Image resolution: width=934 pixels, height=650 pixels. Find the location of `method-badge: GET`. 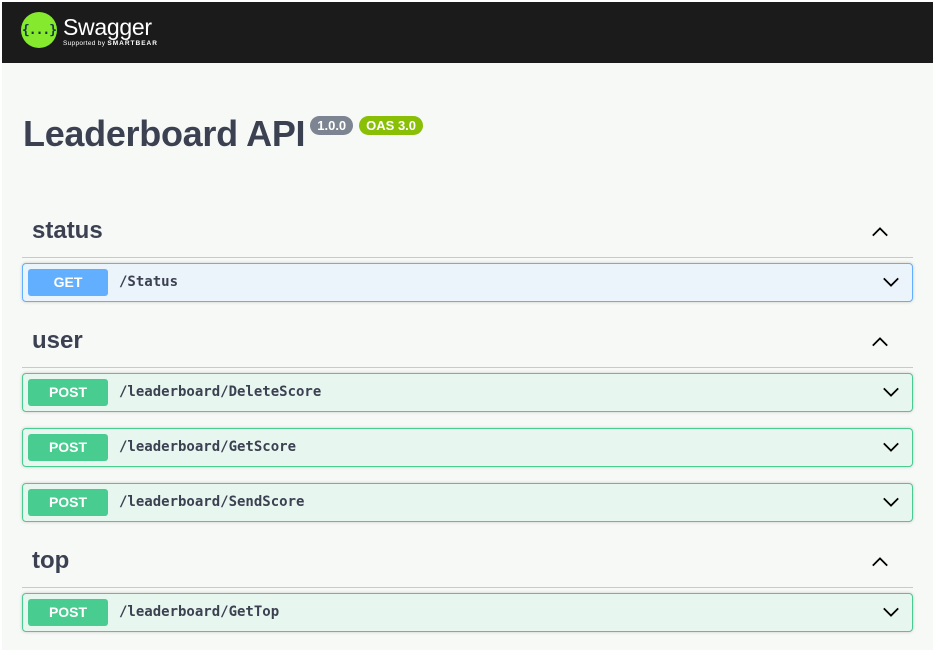

method-badge: GET is located at coordinates (68, 282).